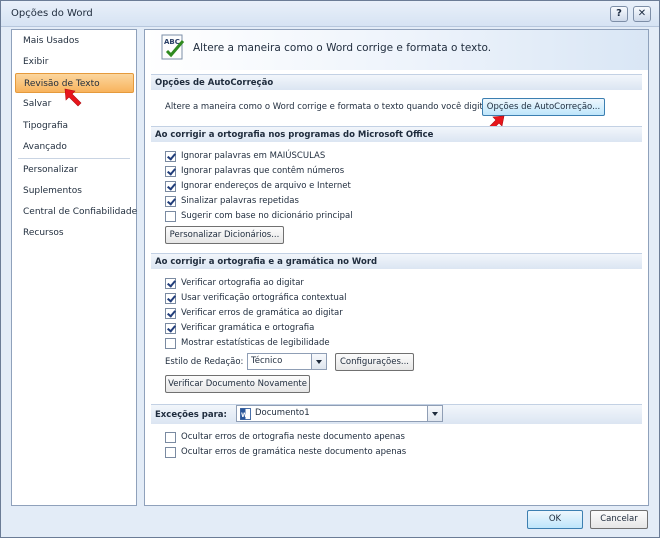 The height and width of the screenshot is (538, 660). Describe the element at coordinates (555, 519) in the screenshot. I see `ok-button: OK` at that location.